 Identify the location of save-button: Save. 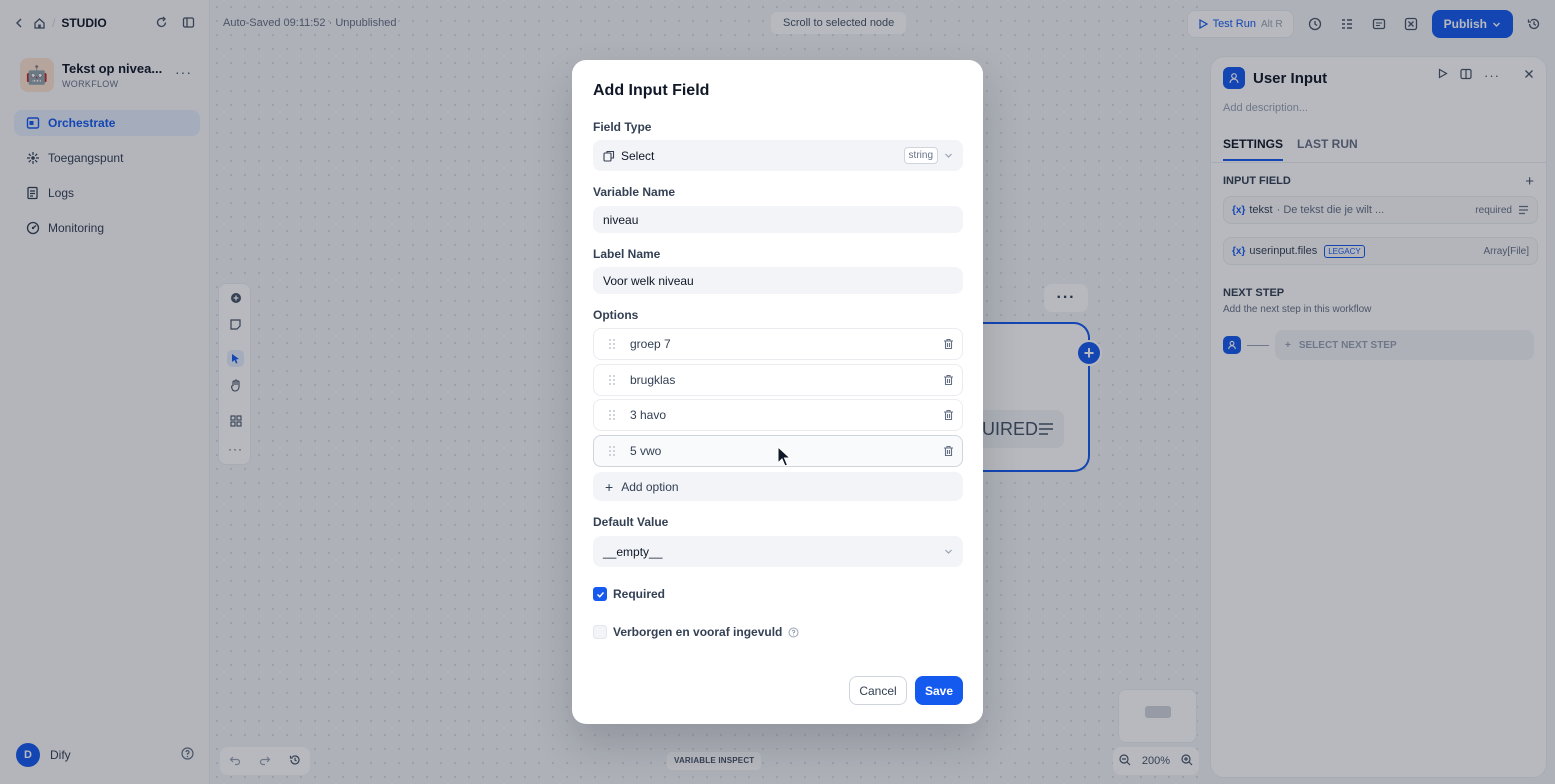
(939, 690).